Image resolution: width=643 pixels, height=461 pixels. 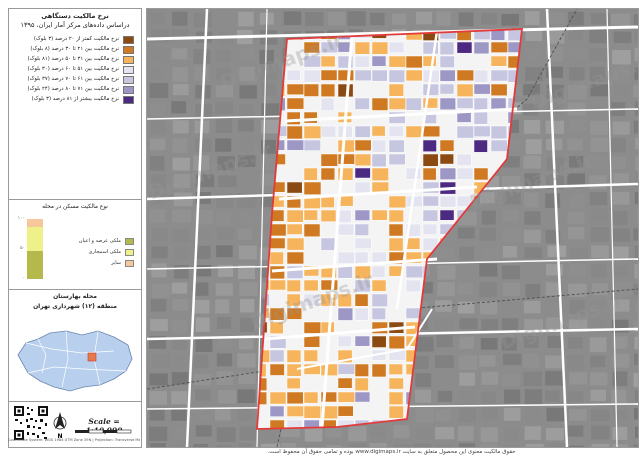 I want to click on location-name: محله بهارستان, so click(x=75, y=296).